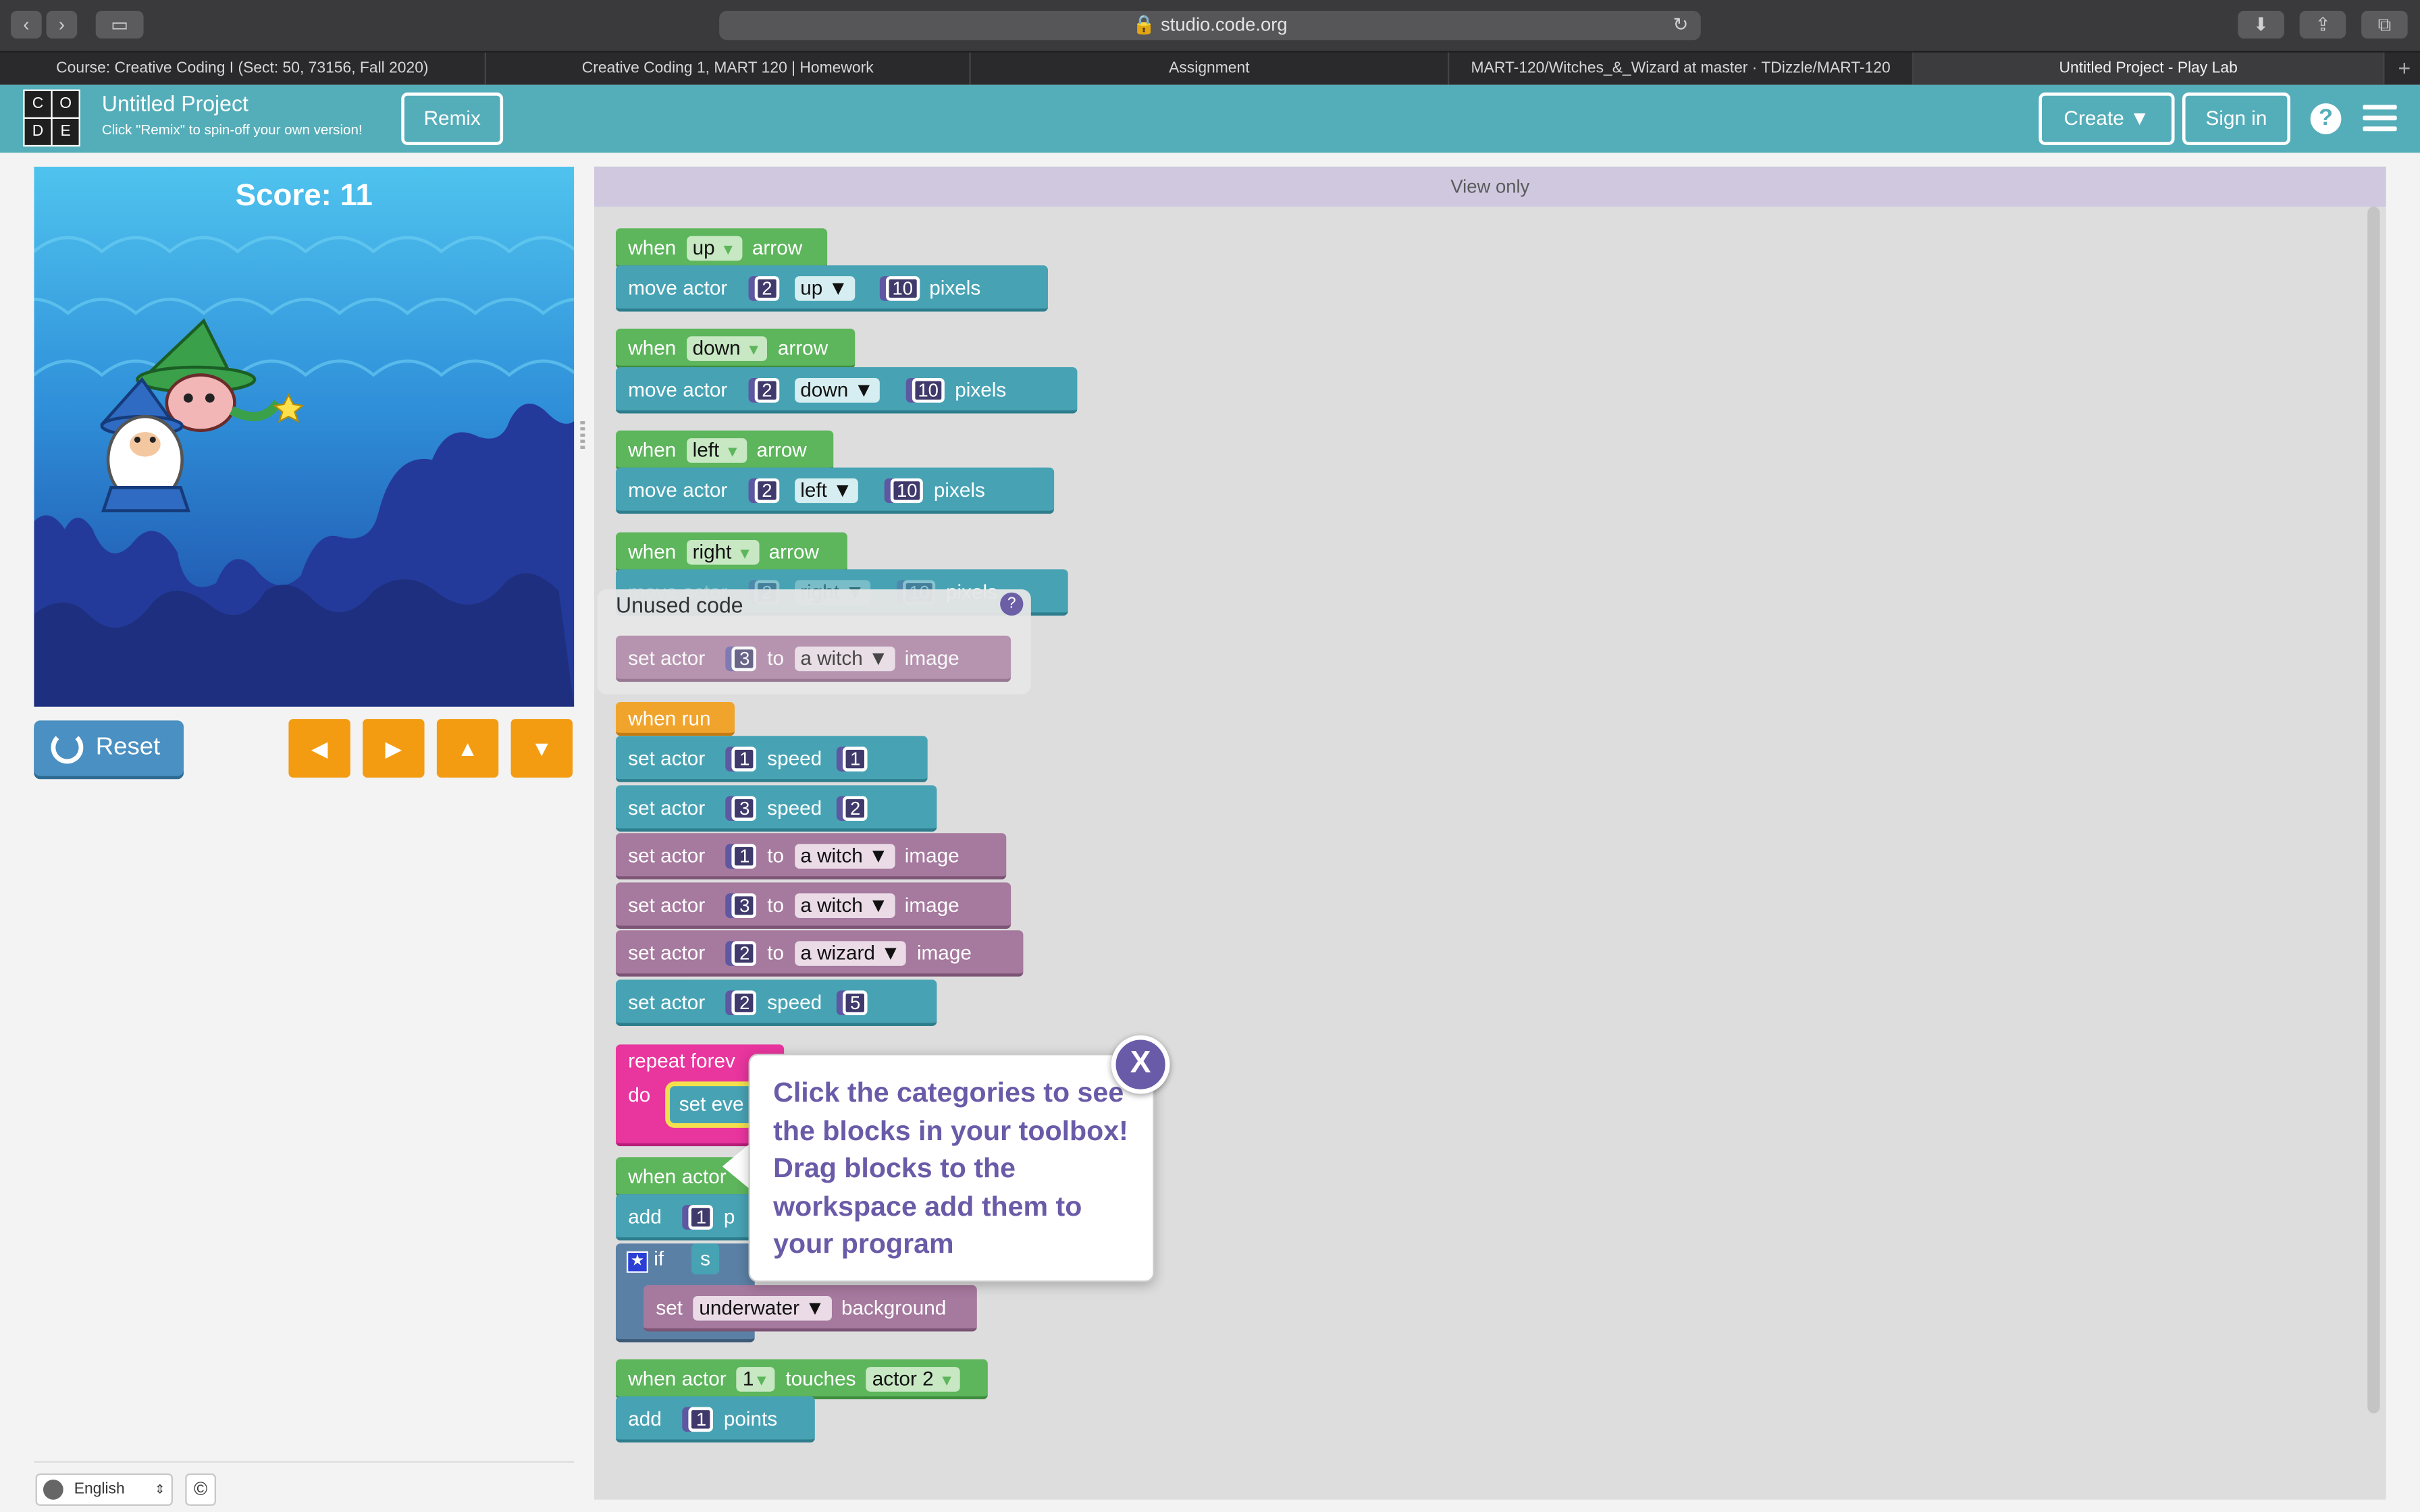 This screenshot has height=1512, width=2420. Describe the element at coordinates (2261, 25) in the screenshot. I see `download-icon: ⬇` at that location.